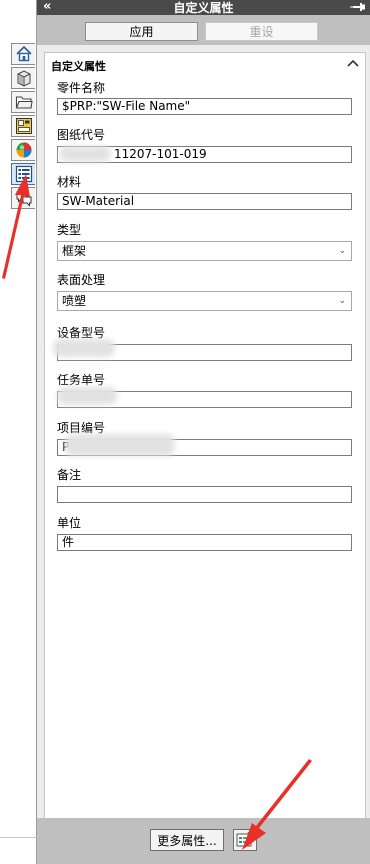 This screenshot has width=370, height=864. I want to click on panel-title-bar: « 自定义属性, so click(203, 7).